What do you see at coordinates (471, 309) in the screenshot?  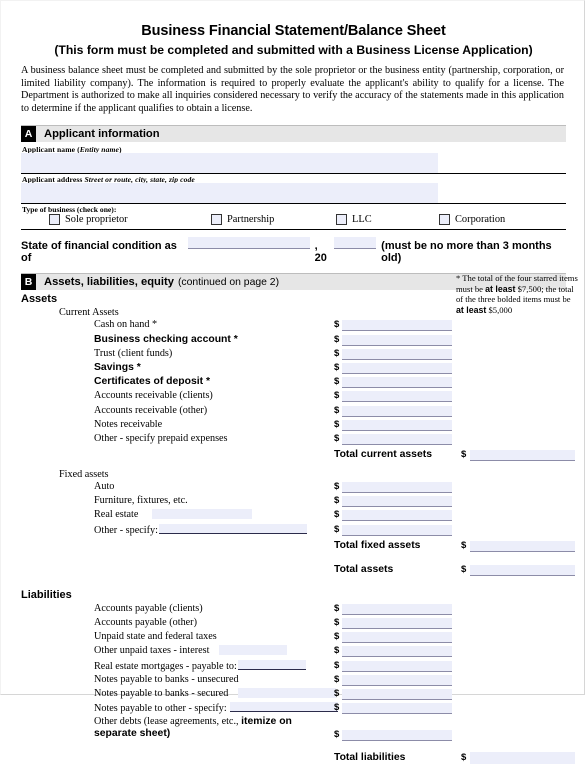 I see `starred-note-bold2: at least` at bounding box center [471, 309].